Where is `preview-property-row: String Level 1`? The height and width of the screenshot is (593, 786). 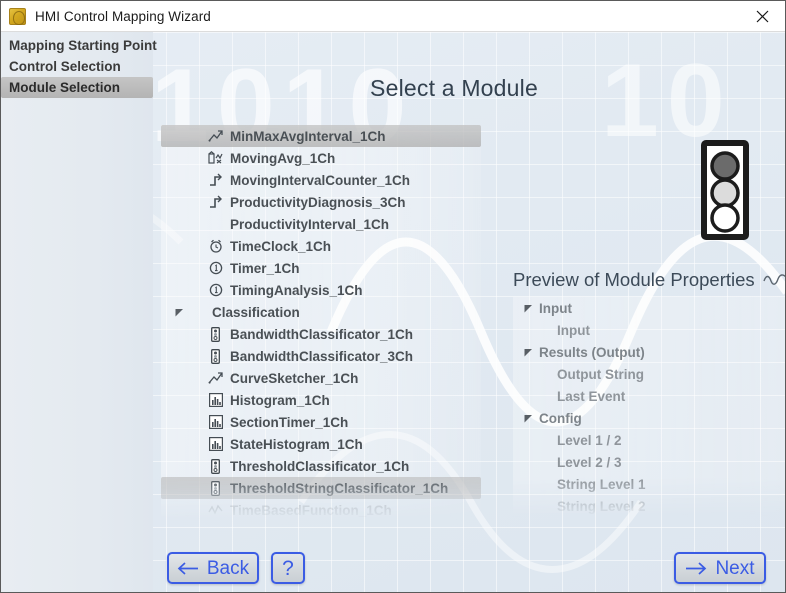 preview-property-row: String Level 1 is located at coordinates (649, 484).